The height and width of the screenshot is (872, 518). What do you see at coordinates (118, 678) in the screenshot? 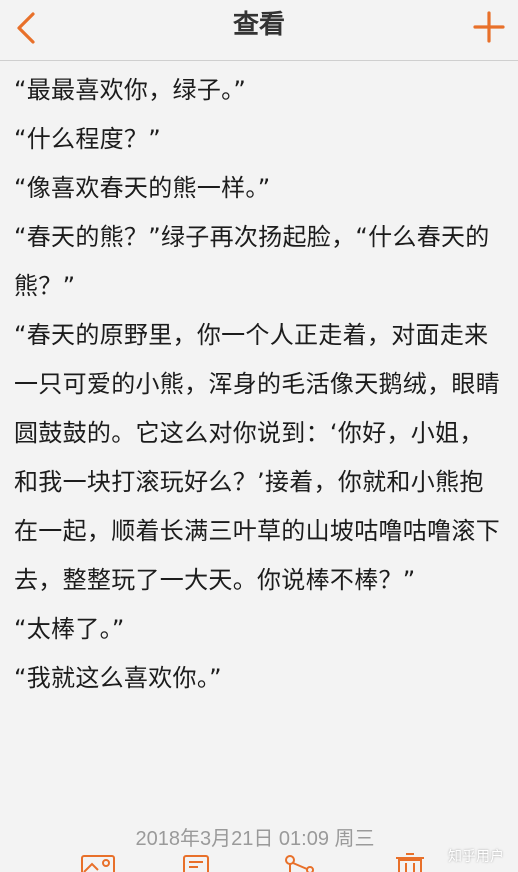
I see `note-paragraph: “我就这么喜欢你。”` at bounding box center [118, 678].